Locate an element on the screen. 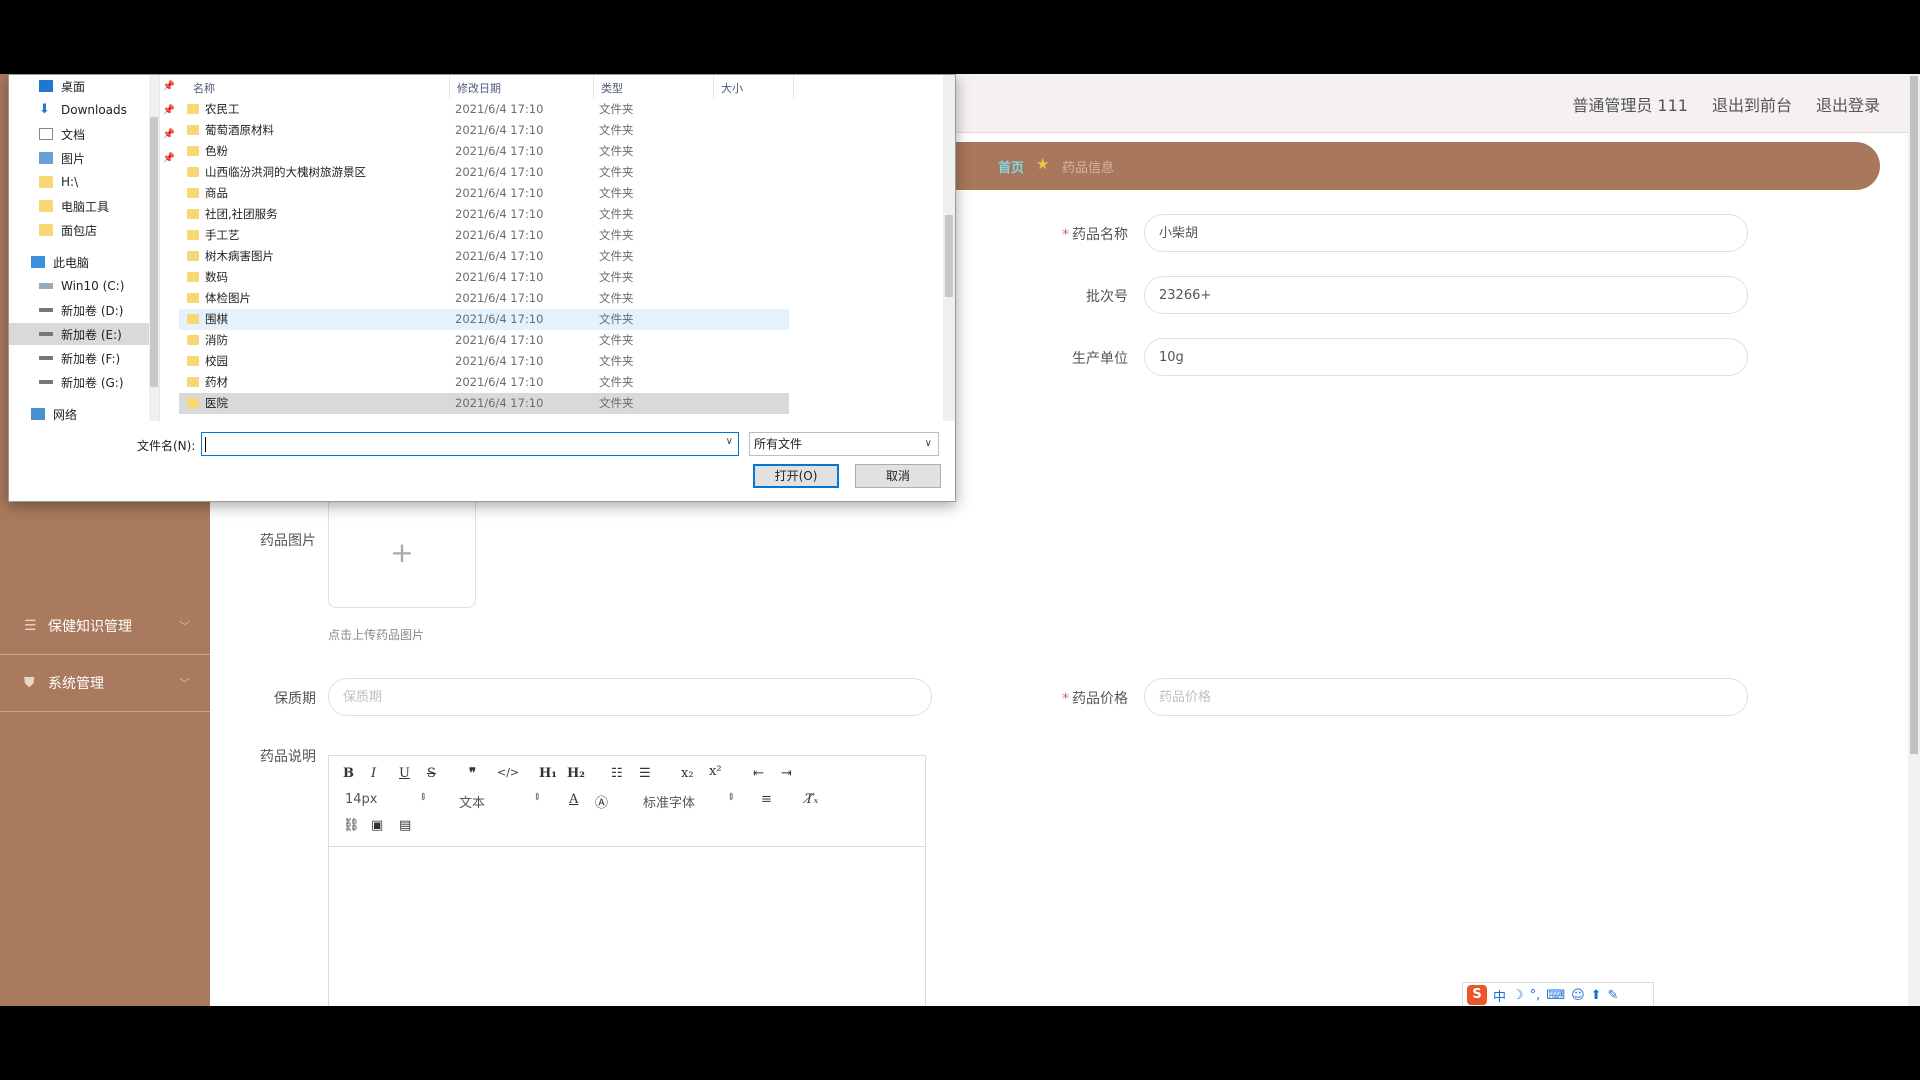 The image size is (1920, 1080). file-name: 山西临汾洪洞的大槐树旅游景区 is located at coordinates (285, 172).